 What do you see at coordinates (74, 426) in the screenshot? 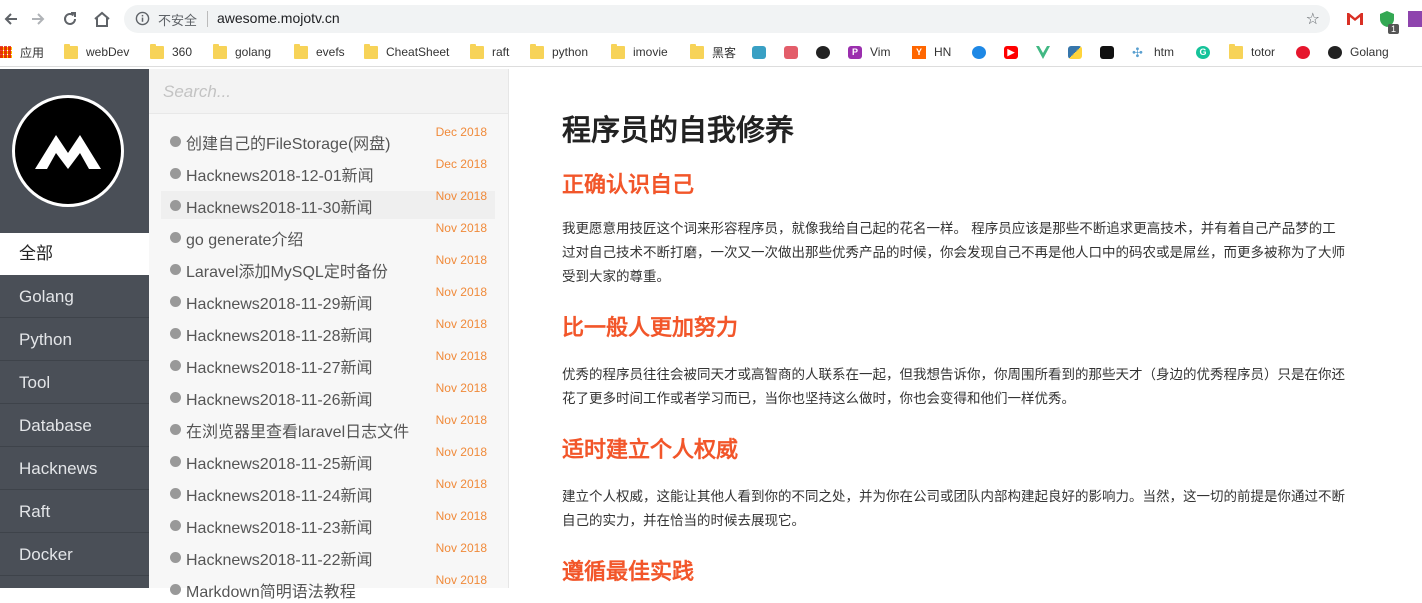
I see `category-item: Database` at bounding box center [74, 426].